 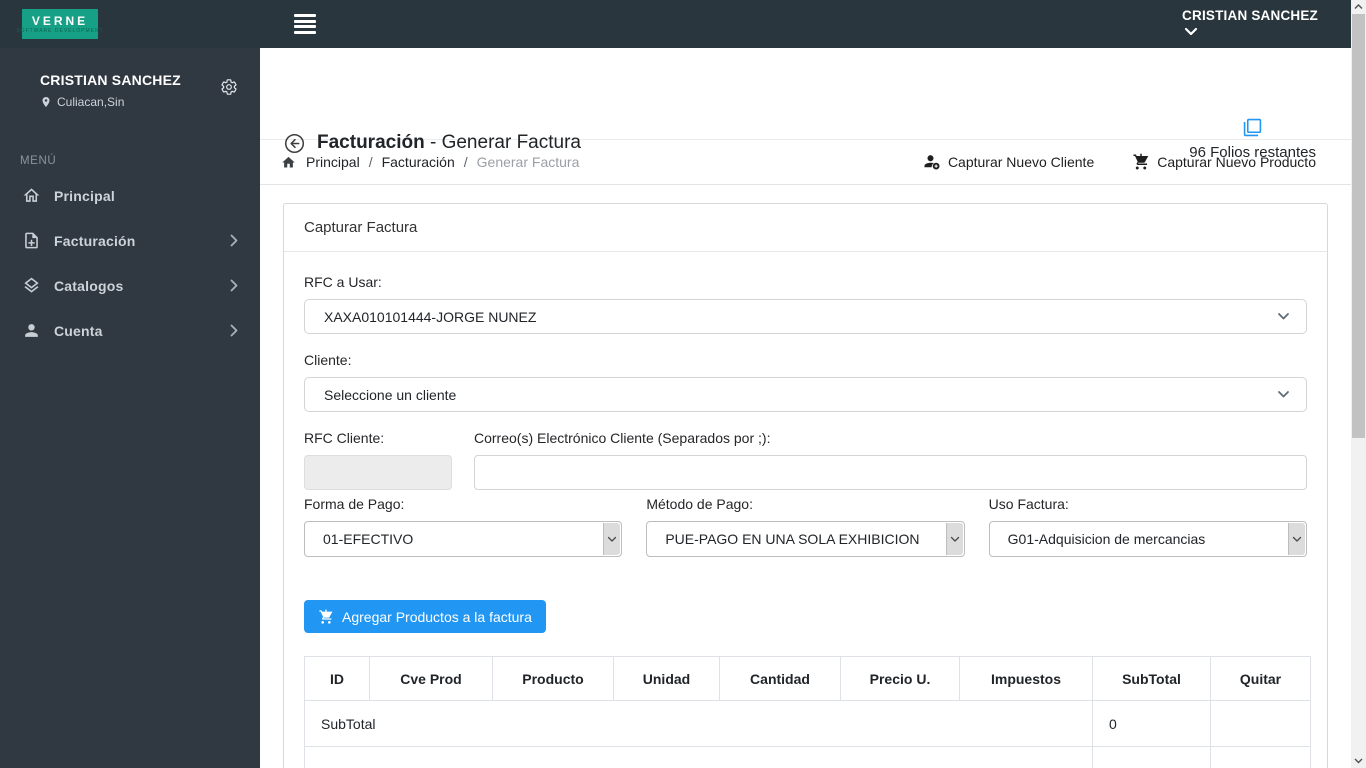 What do you see at coordinates (1252, 127) in the screenshot?
I see `copies-icon` at bounding box center [1252, 127].